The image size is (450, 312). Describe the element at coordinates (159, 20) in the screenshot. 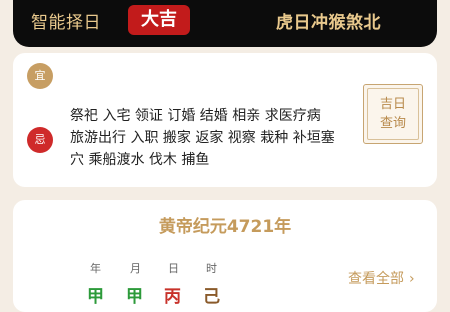

I see `great-luck-badge: 大吉` at that location.